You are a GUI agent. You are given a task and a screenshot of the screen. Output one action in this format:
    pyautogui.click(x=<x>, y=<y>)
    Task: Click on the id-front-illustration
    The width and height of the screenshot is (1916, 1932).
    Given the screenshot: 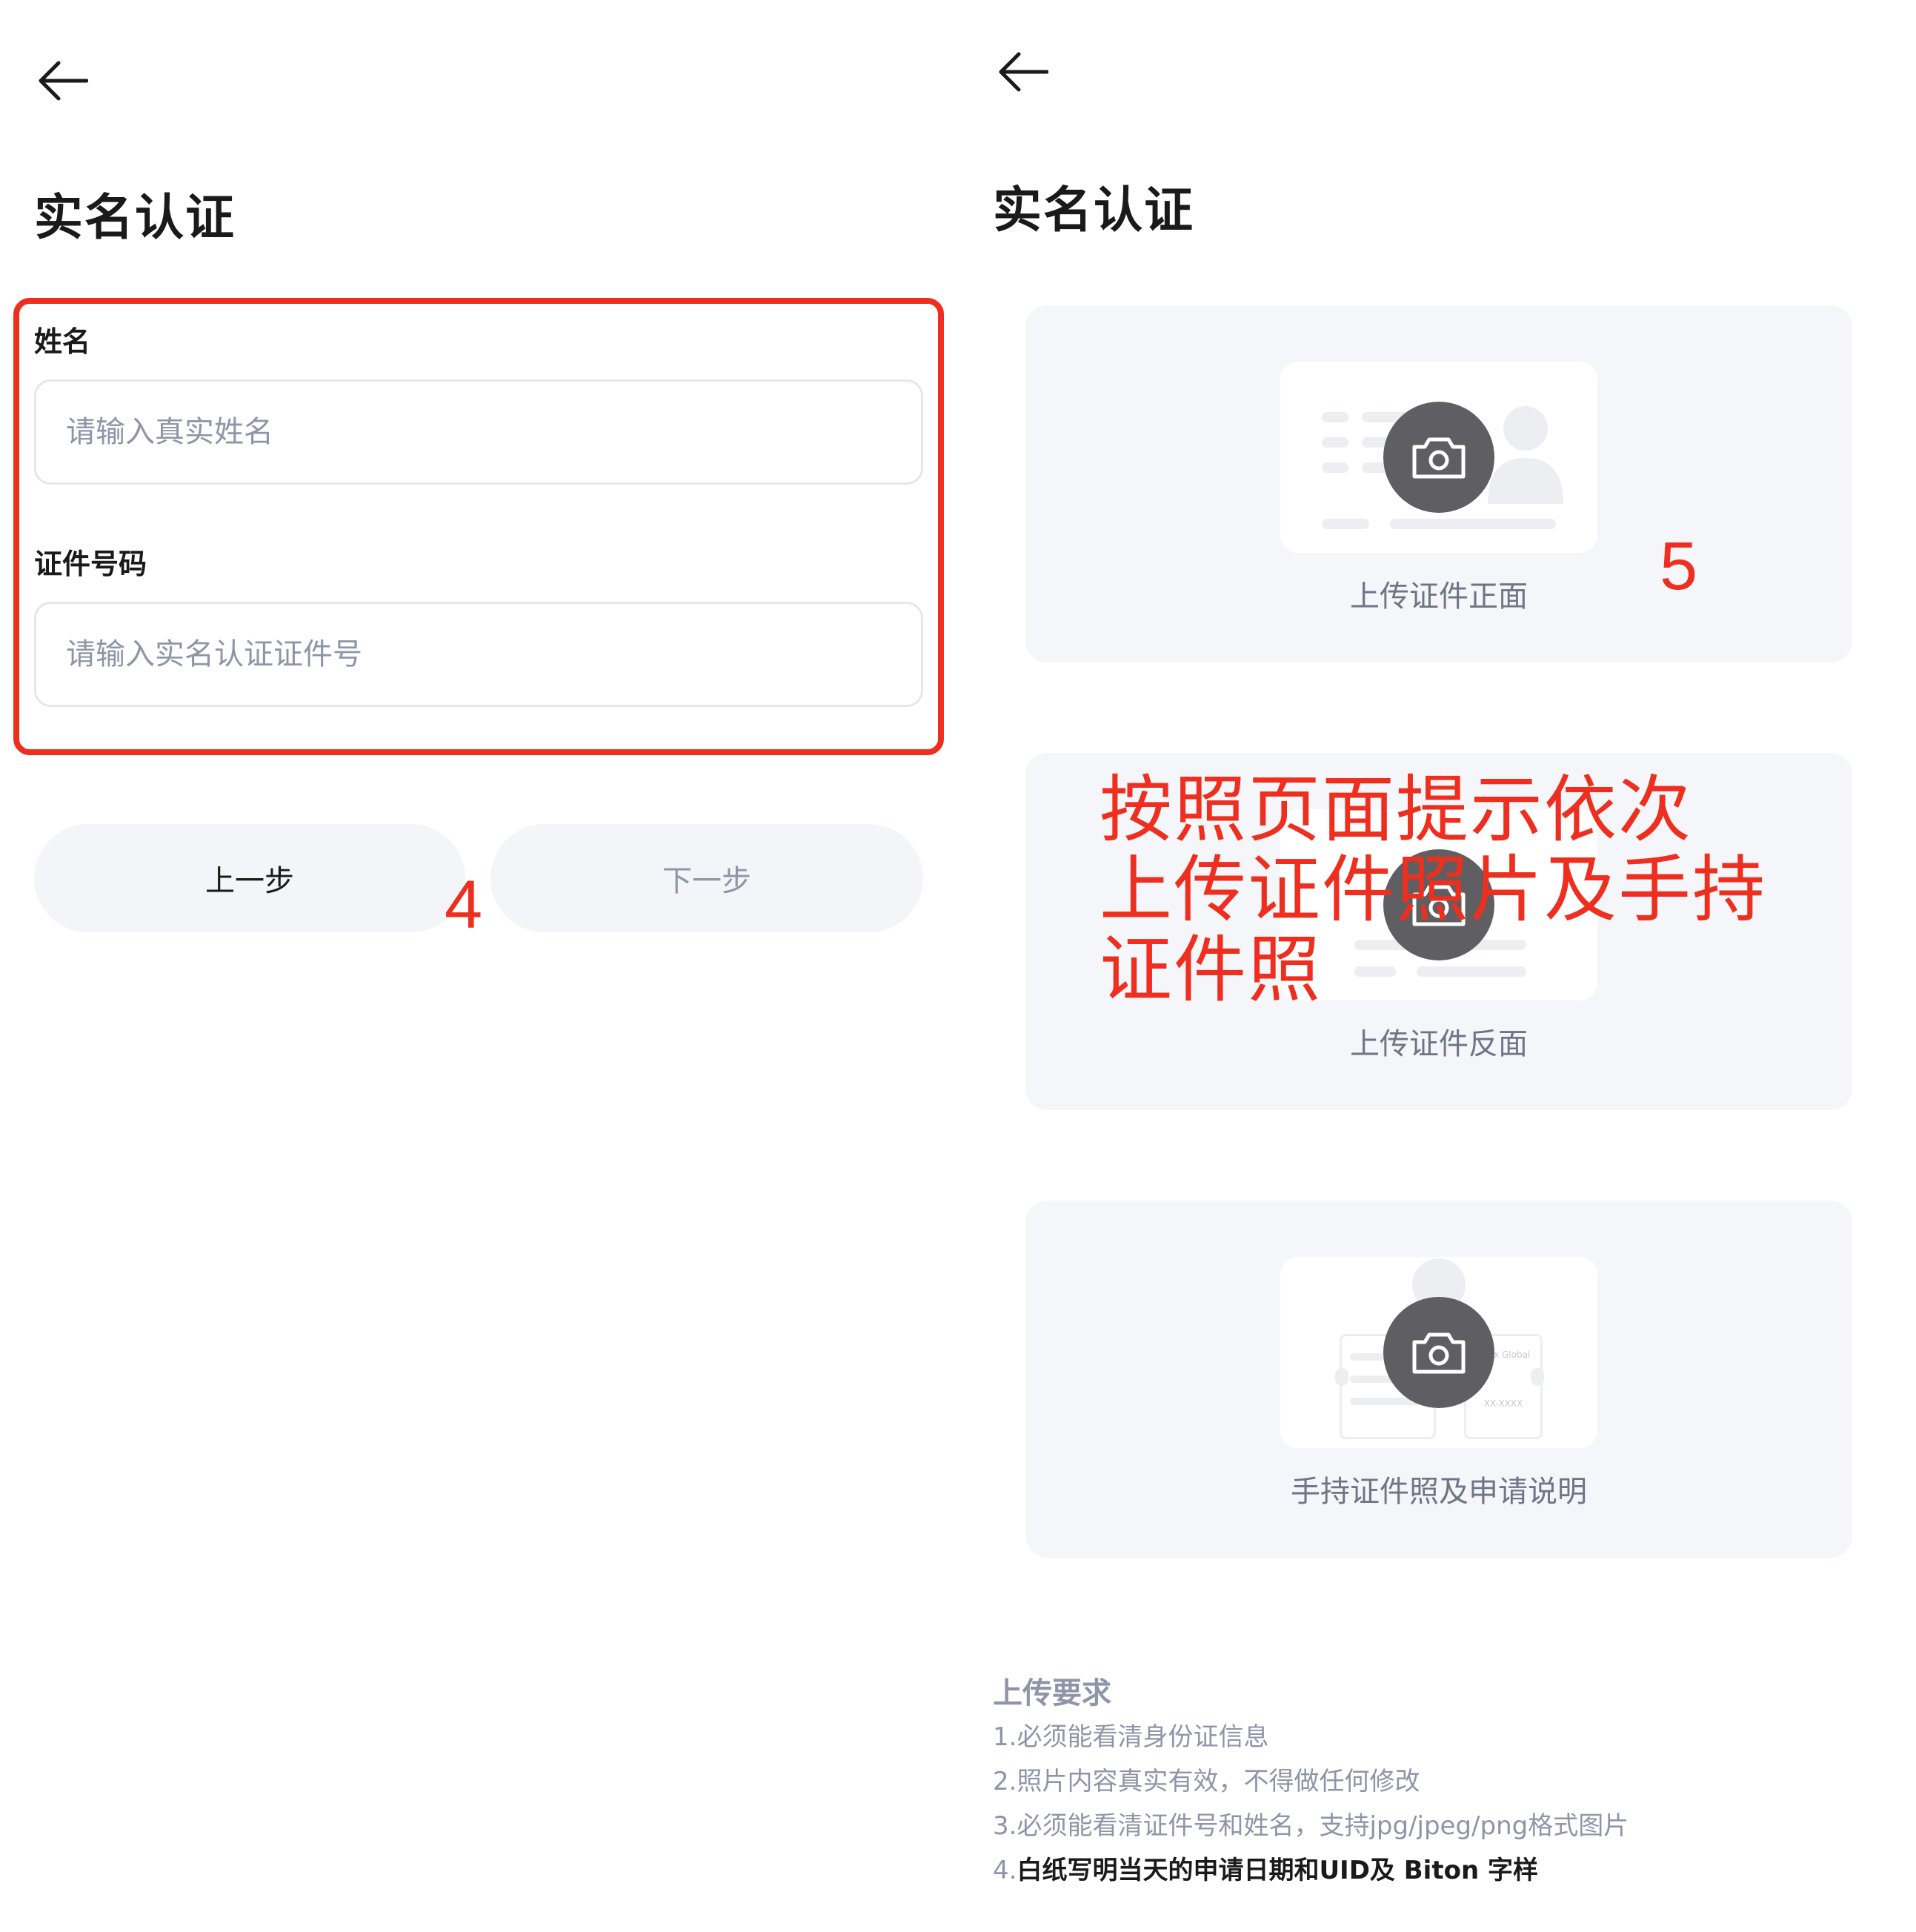 What is the action you would take?
    pyautogui.click(x=1438, y=457)
    